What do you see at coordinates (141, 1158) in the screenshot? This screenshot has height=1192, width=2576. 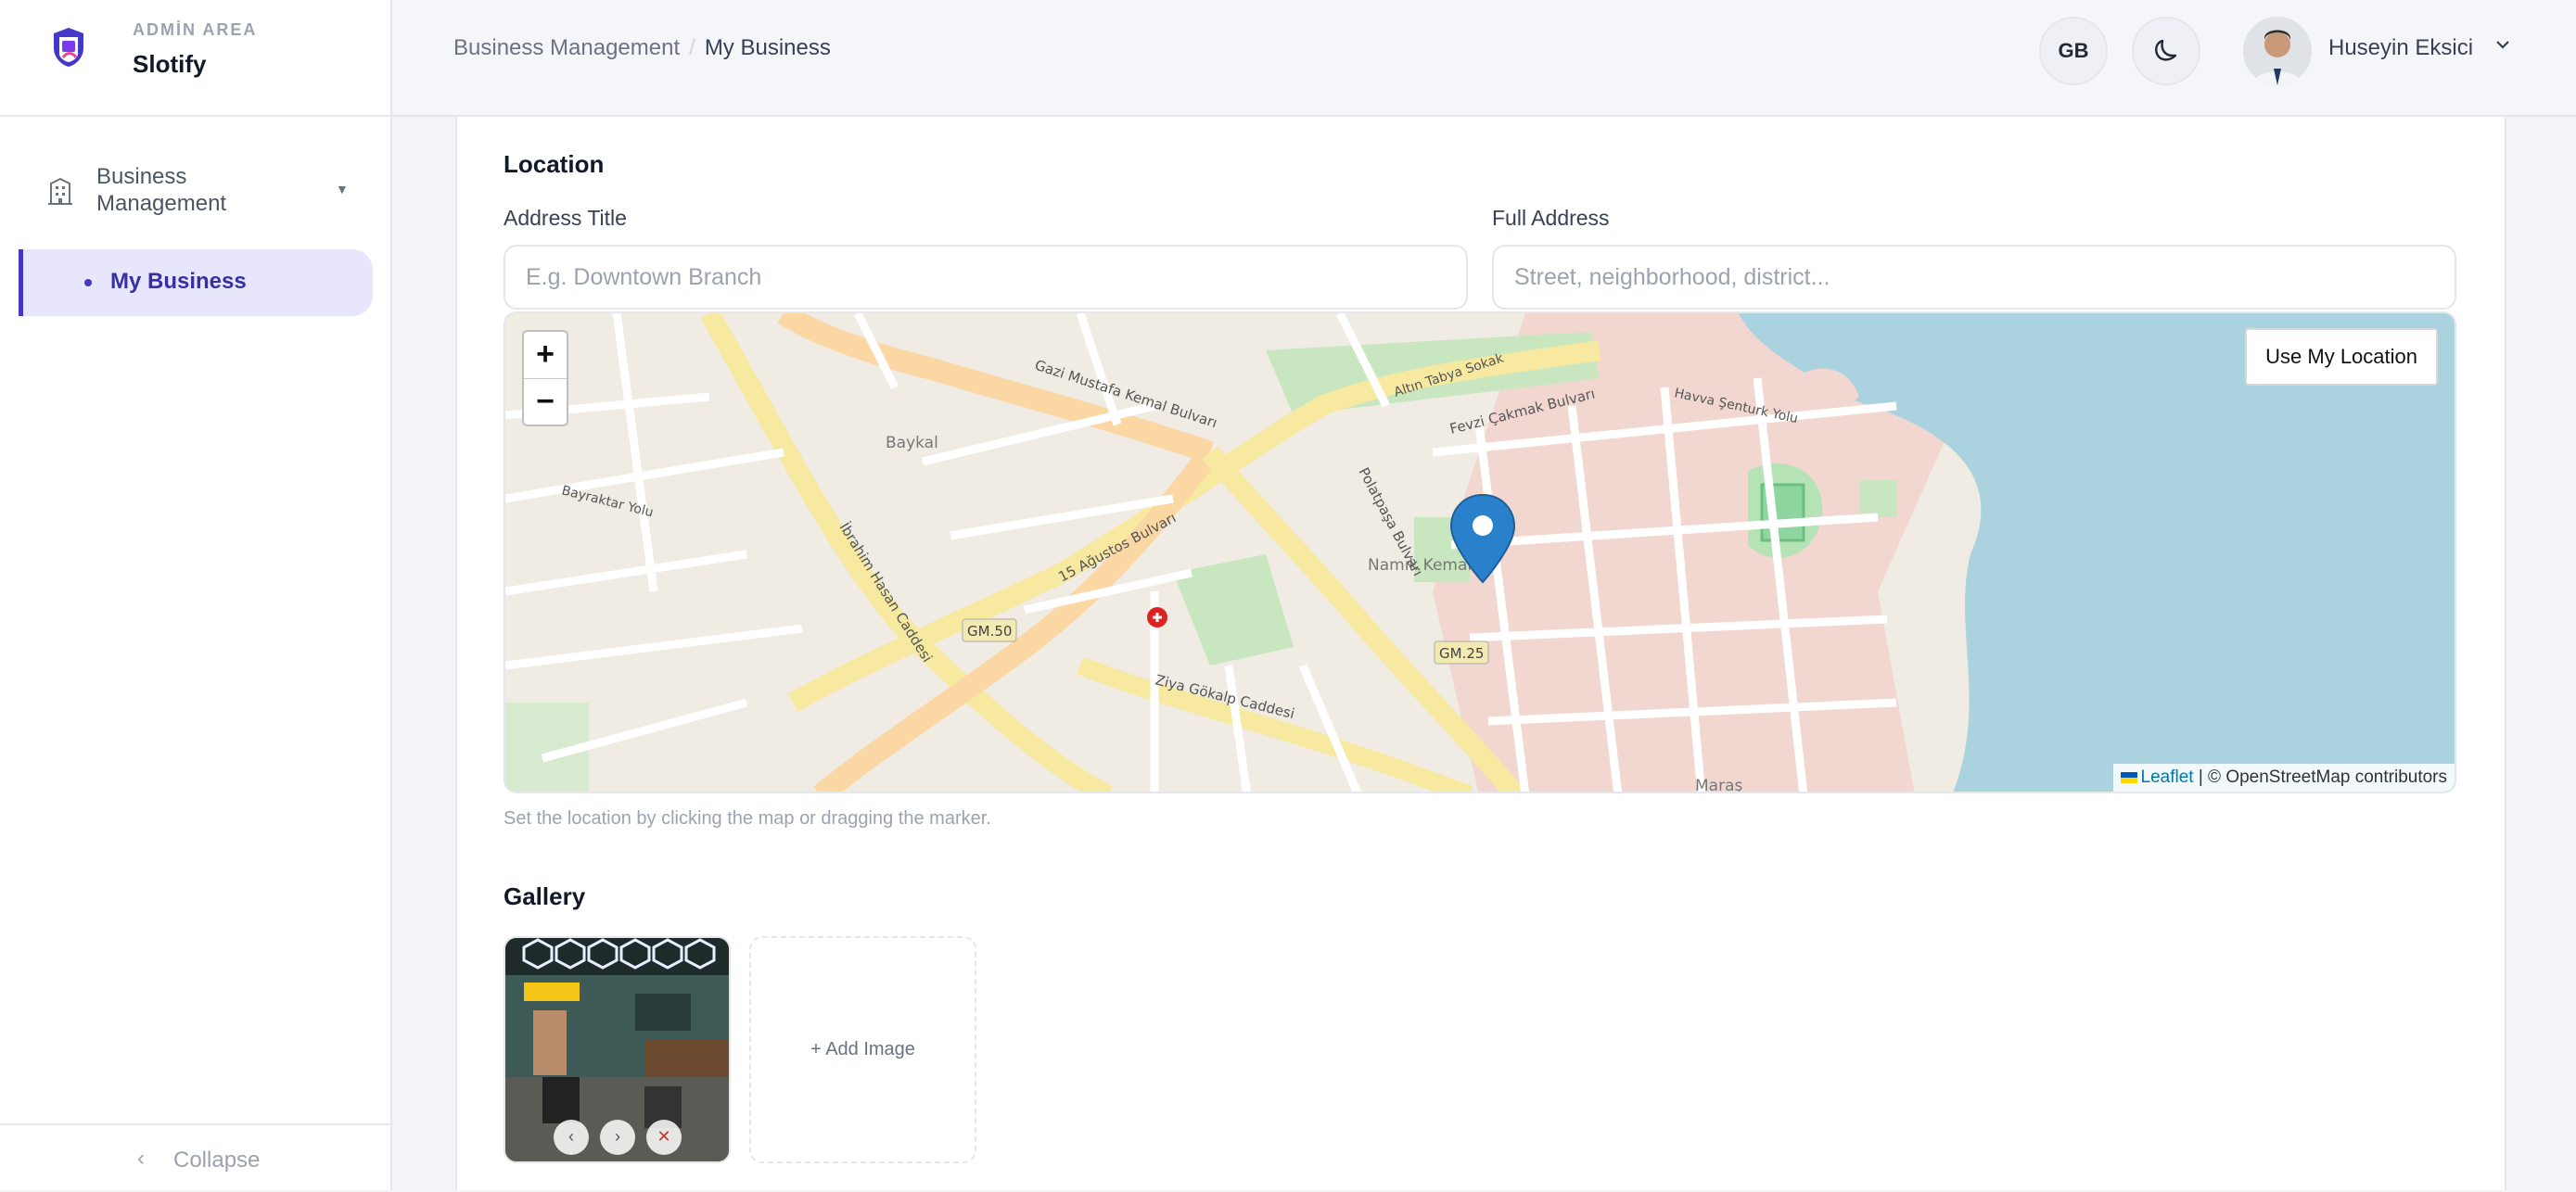 I see `chevron-left-icon: ‹` at bounding box center [141, 1158].